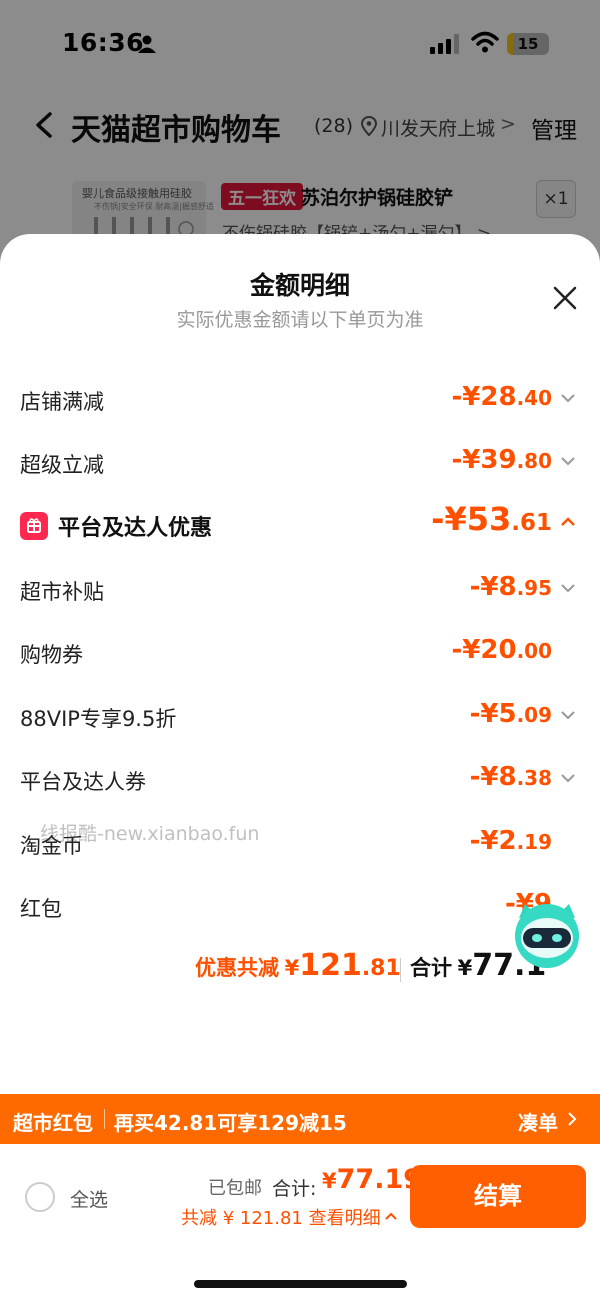  Describe the element at coordinates (501, 397) in the screenshot. I see `row-amount: -¥28.40` at that location.